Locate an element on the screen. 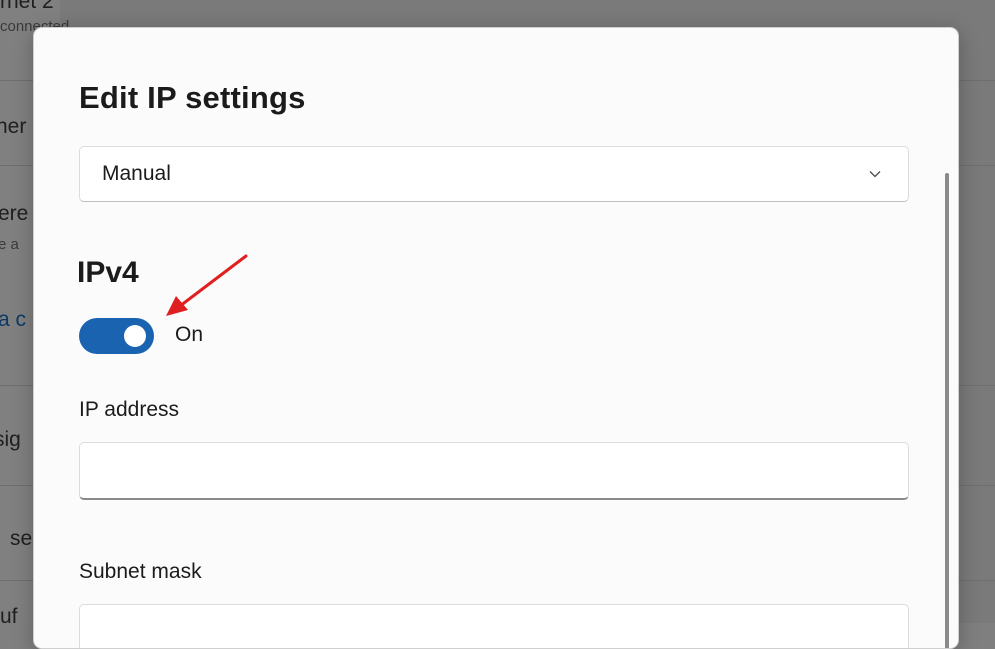  ipv4-heading: IPv4 is located at coordinates (108, 272).